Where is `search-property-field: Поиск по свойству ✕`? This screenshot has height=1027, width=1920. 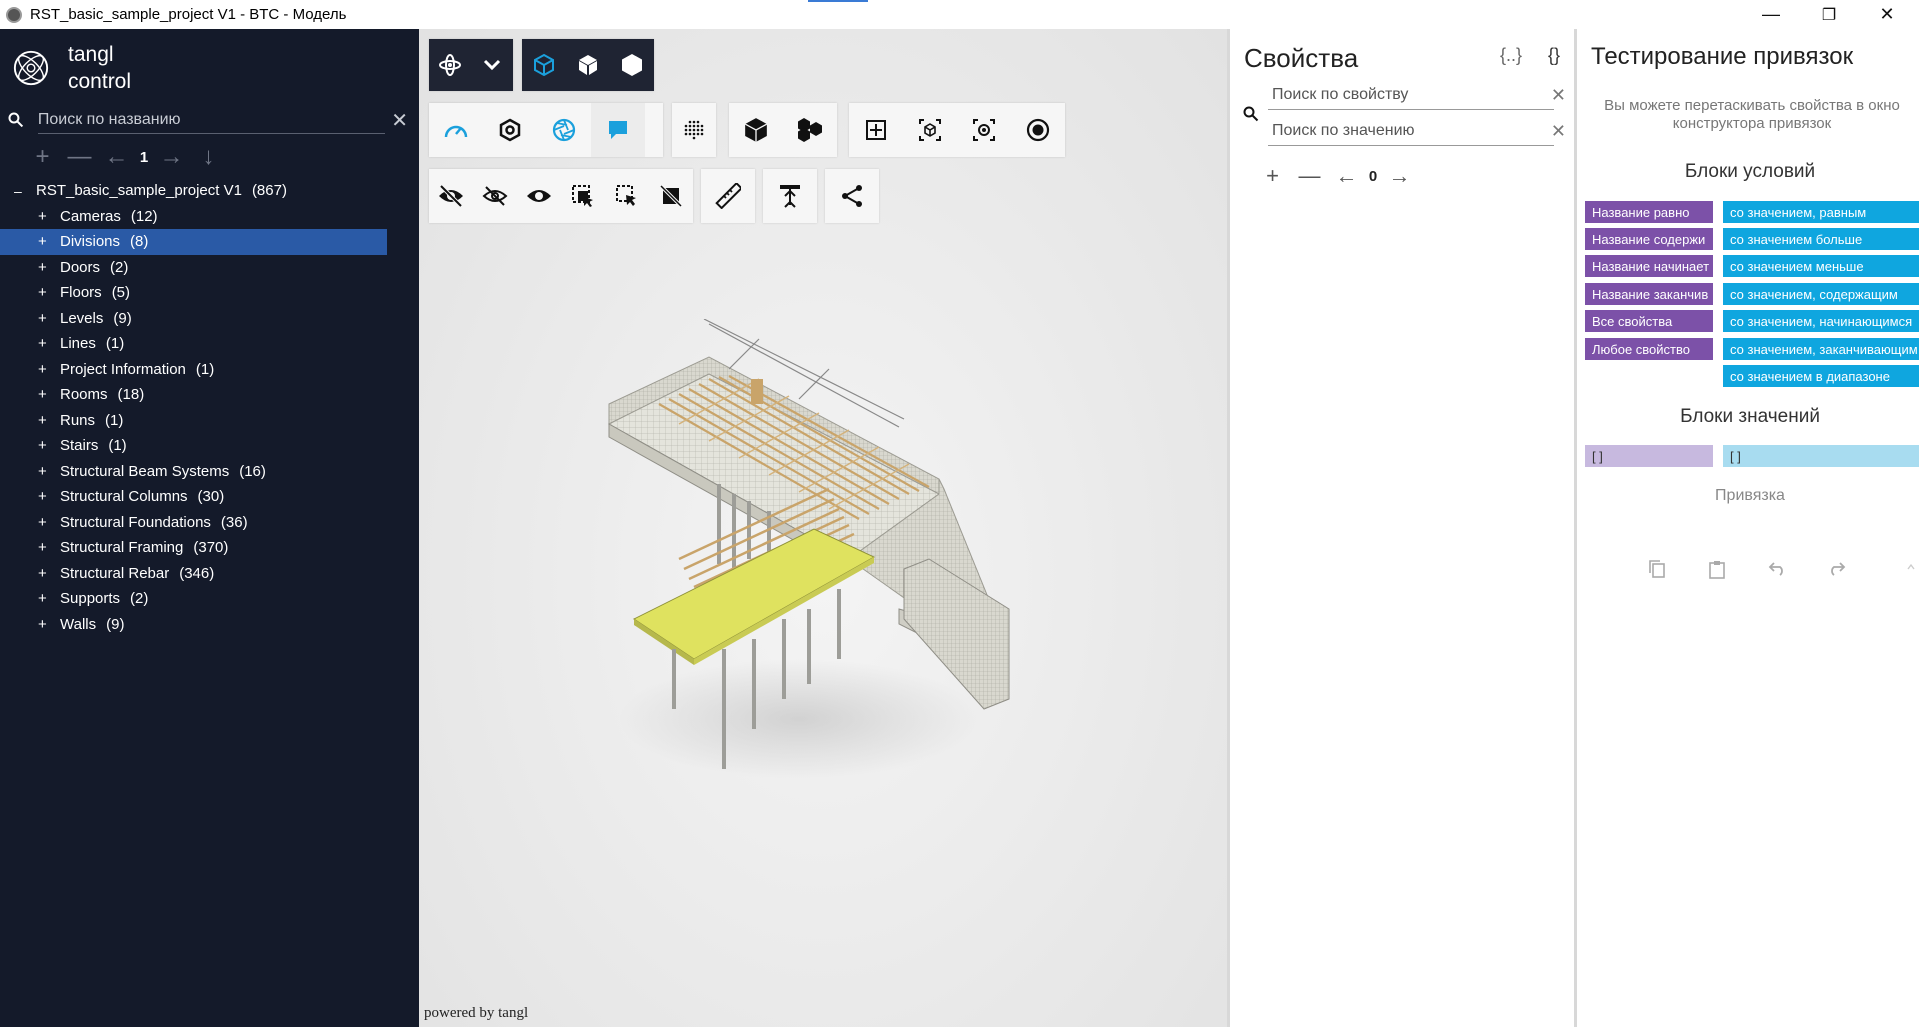 search-property-field: Поиск по свойству ✕ is located at coordinates (1417, 95).